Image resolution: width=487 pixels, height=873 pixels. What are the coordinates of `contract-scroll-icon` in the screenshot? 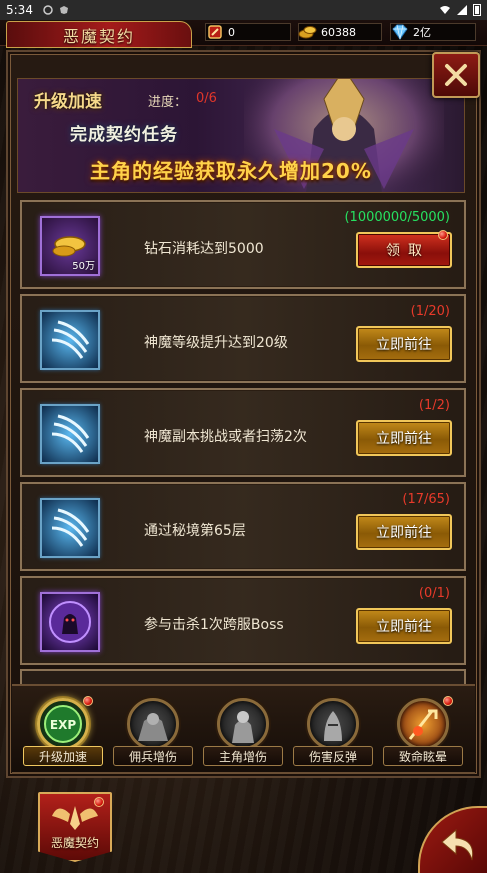 It's located at (215, 32).